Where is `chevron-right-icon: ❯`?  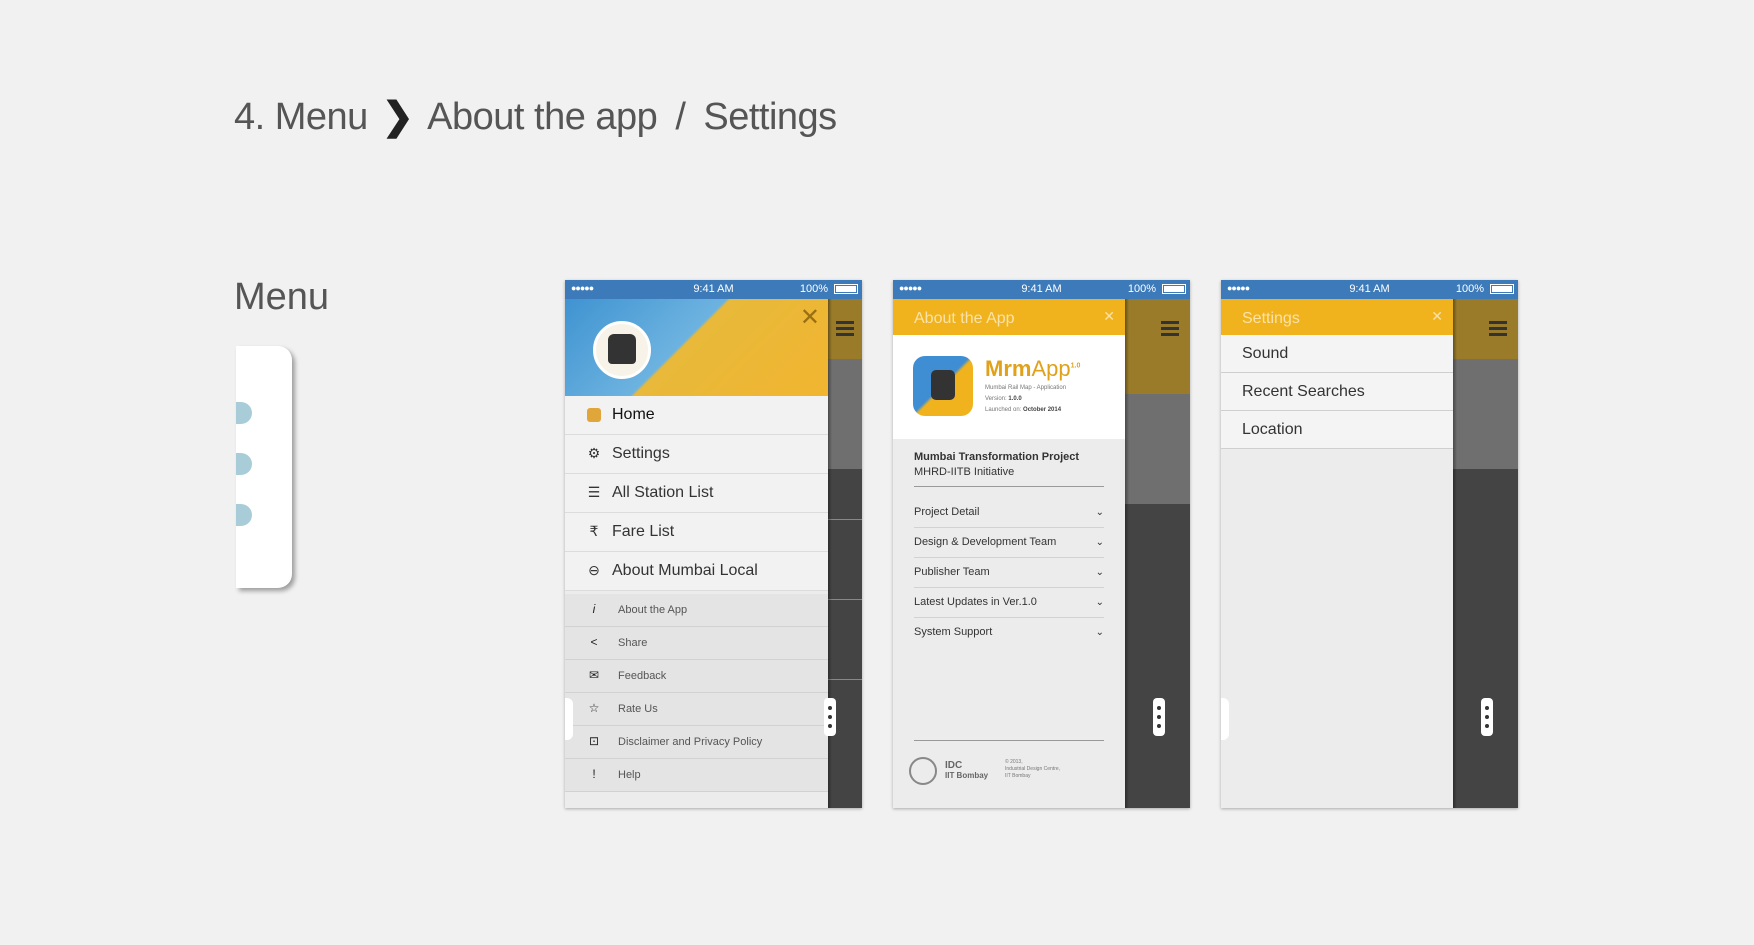 chevron-right-icon: ❯ is located at coordinates (397, 117).